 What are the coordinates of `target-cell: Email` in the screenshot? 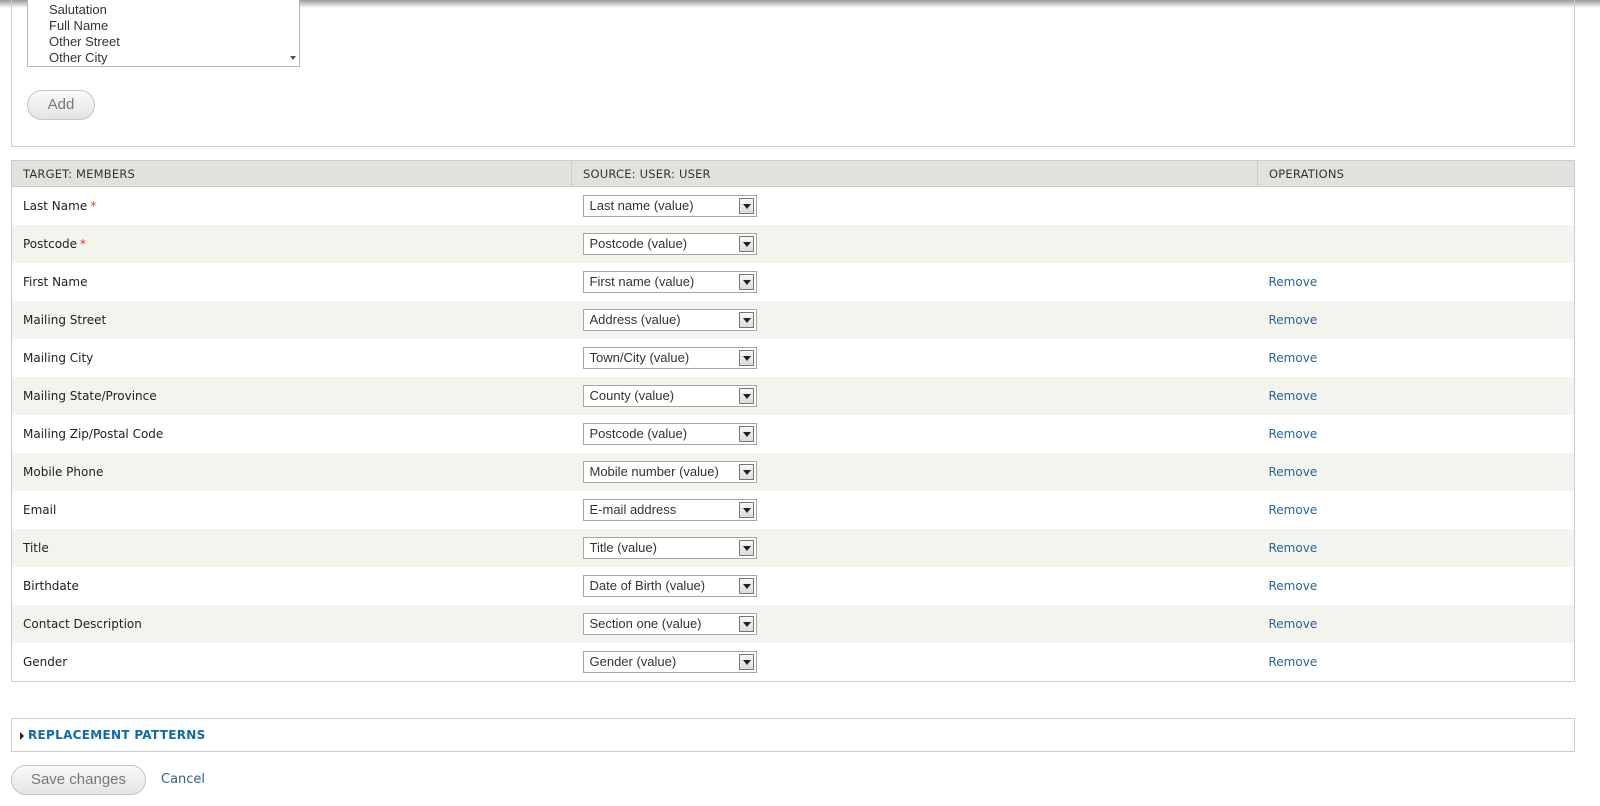 It's located at (291, 510).